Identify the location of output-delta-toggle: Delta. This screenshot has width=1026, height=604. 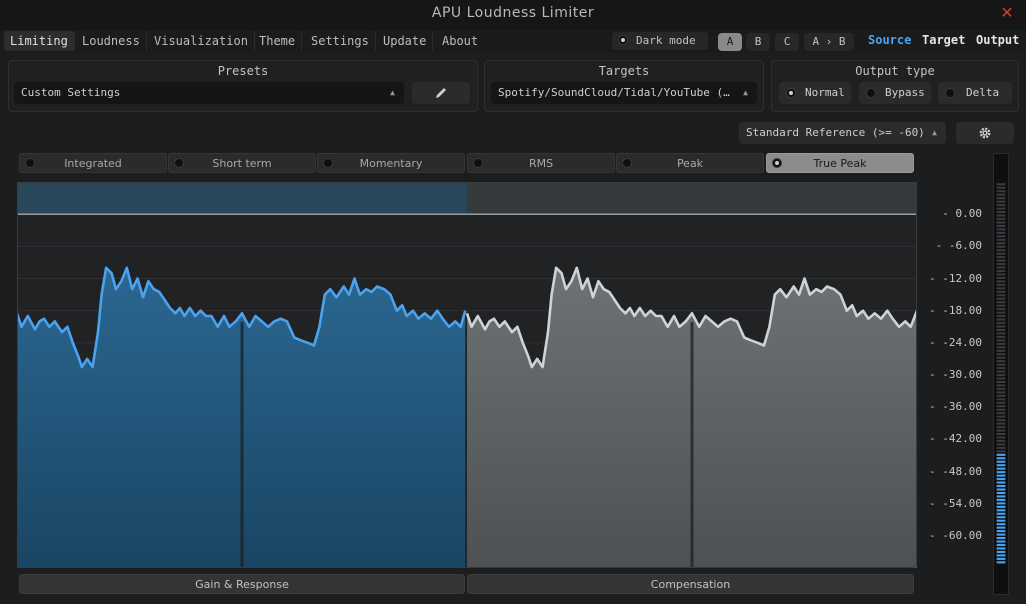
(975, 93).